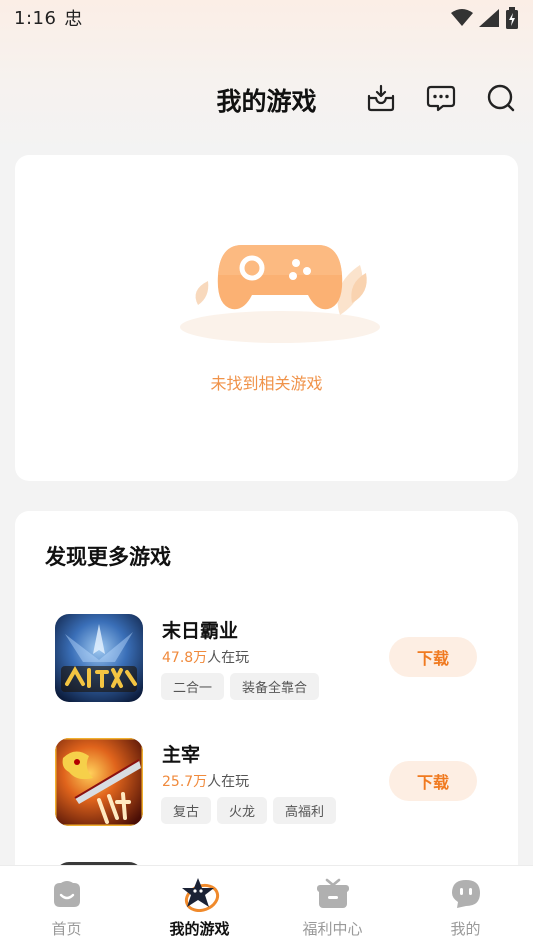 Image resolution: width=533 pixels, height=947 pixels. Describe the element at coordinates (266, 383) in the screenshot. I see `empty-state-message: 未找到相关游戏` at that location.